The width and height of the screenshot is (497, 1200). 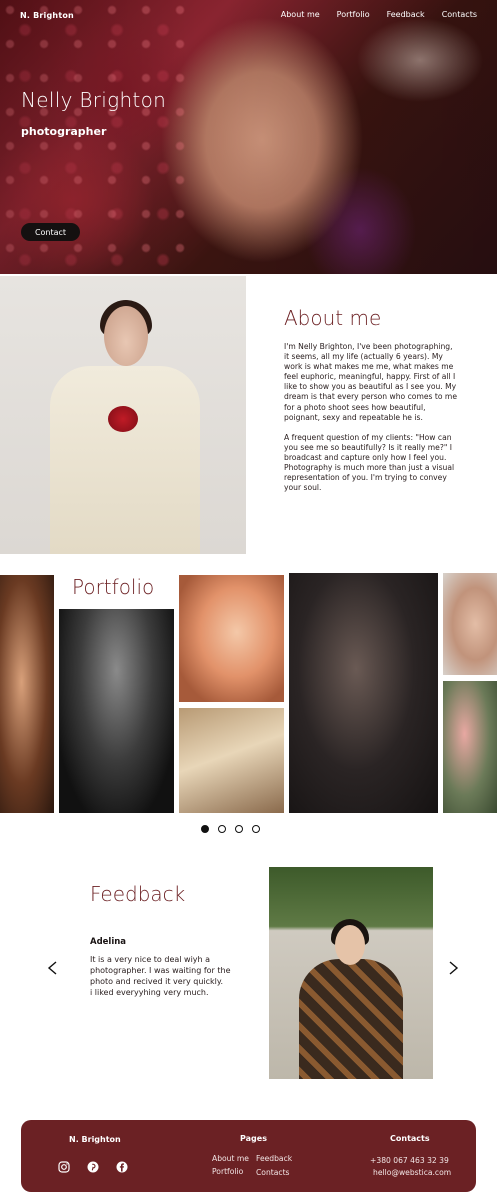 I want to click on nav-about: About me, so click(x=300, y=14).